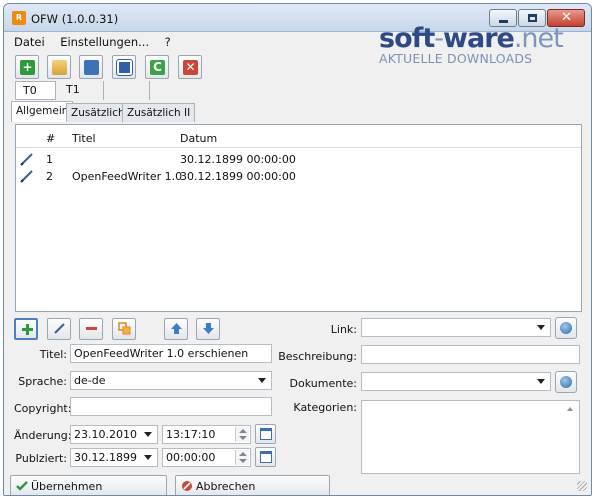 The image size is (596, 500). I want to click on apply-label: Übernehmen, so click(67, 486).